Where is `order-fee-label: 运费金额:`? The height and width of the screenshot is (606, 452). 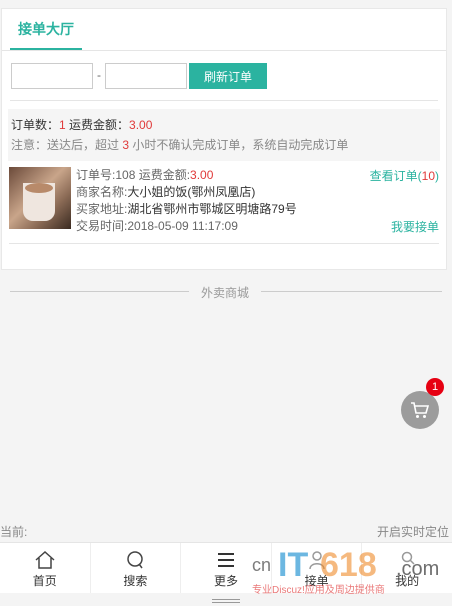 order-fee-label: 运费金额: is located at coordinates (163, 175).